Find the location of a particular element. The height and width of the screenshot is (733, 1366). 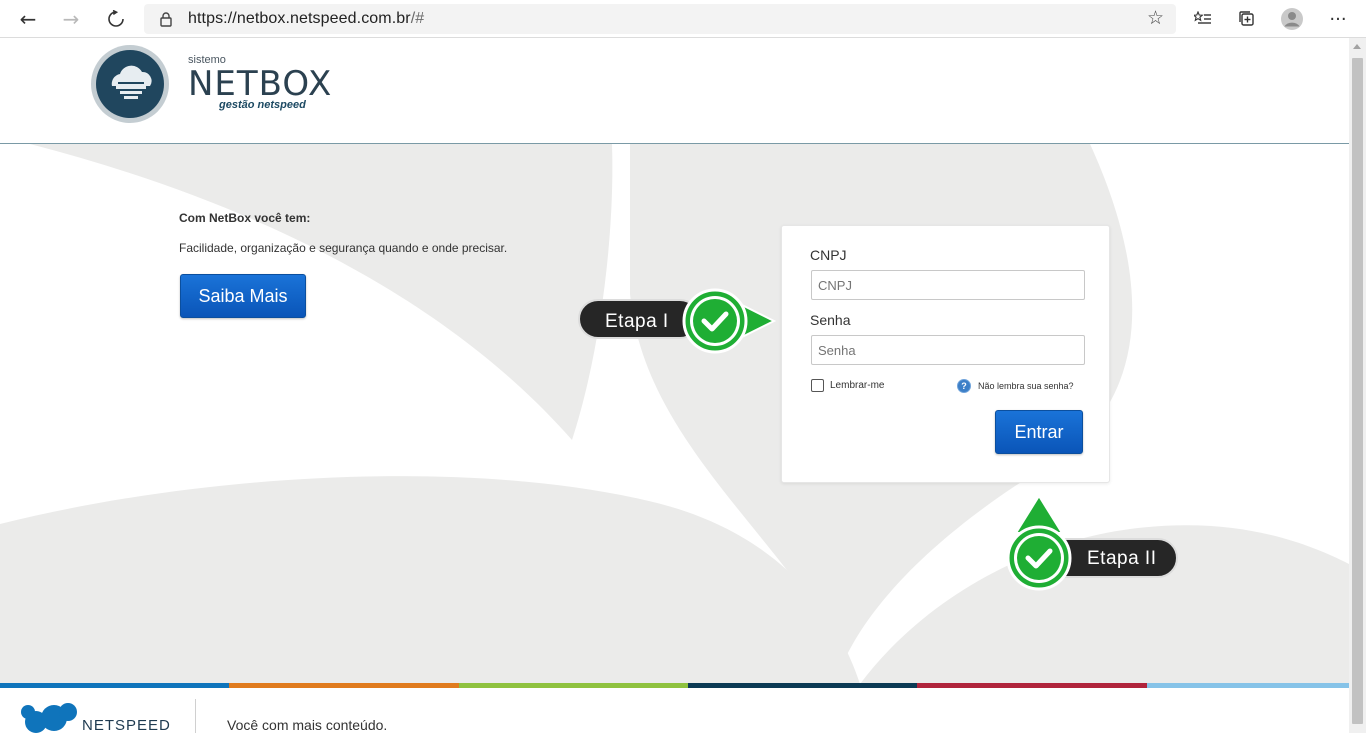

footer-brand: NETSPEED is located at coordinates (126, 725).